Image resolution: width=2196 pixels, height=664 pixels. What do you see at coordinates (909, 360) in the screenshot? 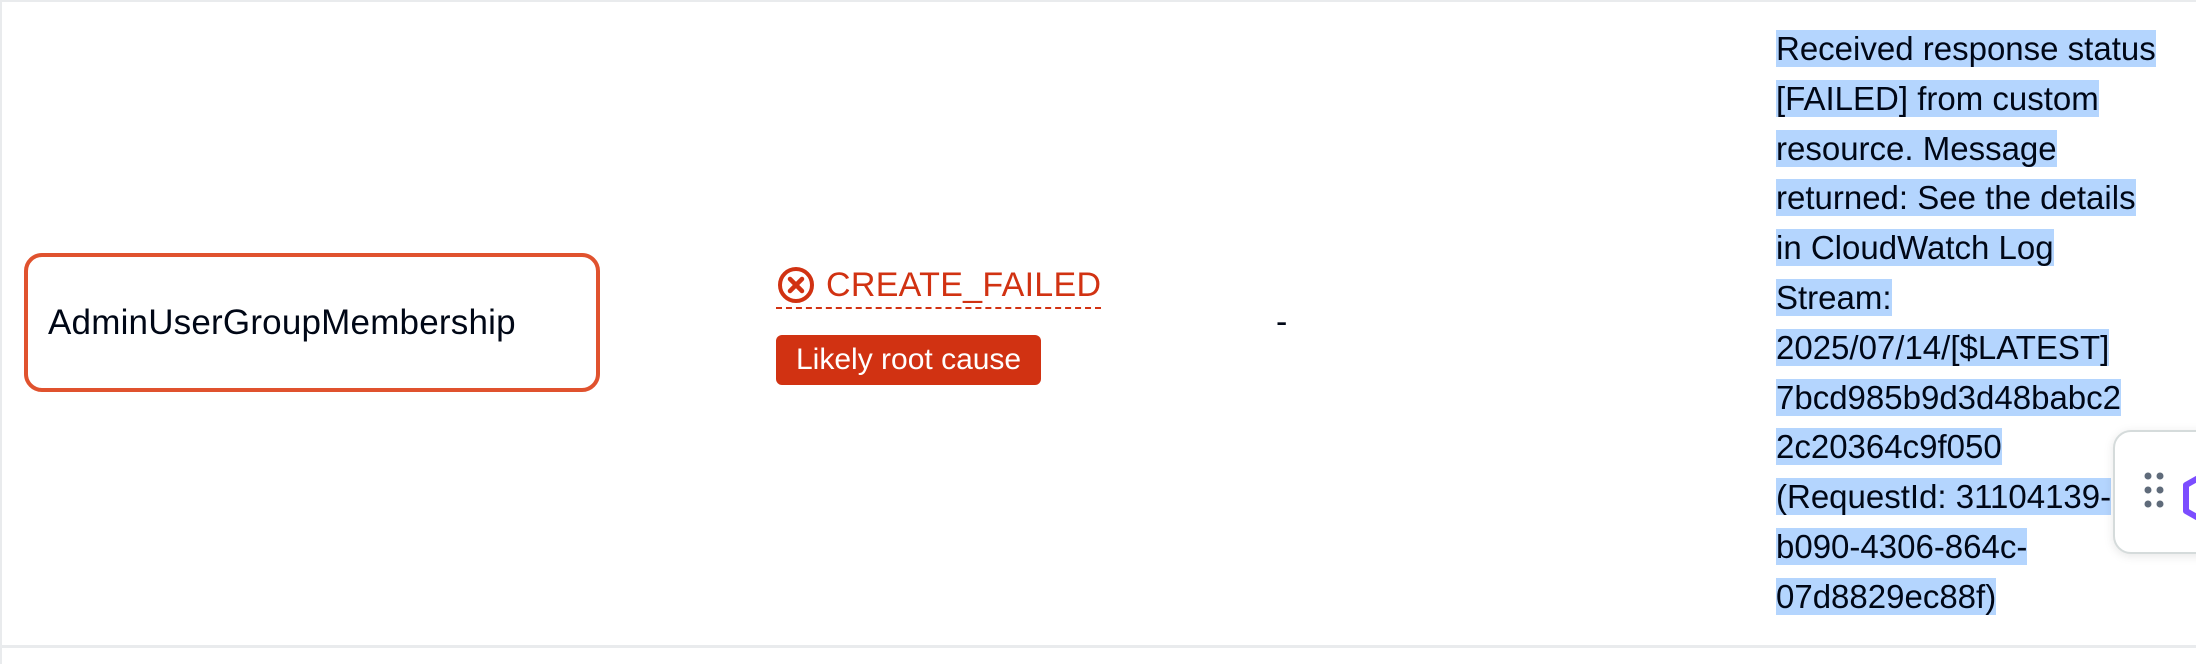
I see `likely-root-cause-badge: Likely root cause` at bounding box center [909, 360].